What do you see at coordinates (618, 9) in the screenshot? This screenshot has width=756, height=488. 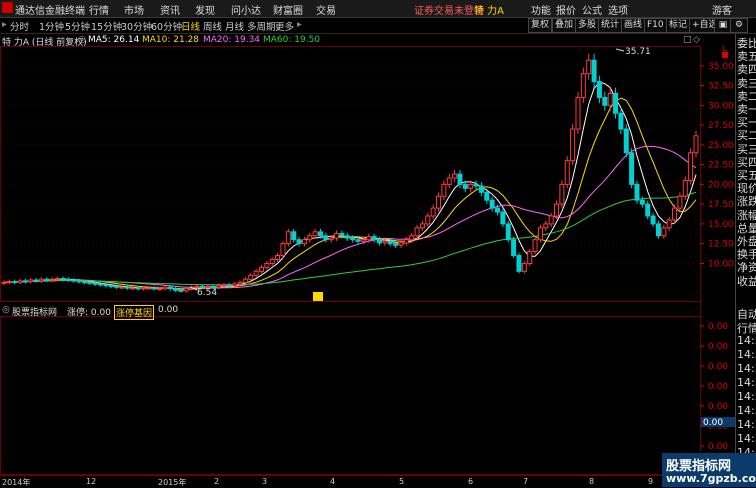 I see `menu-options: 选项` at bounding box center [618, 9].